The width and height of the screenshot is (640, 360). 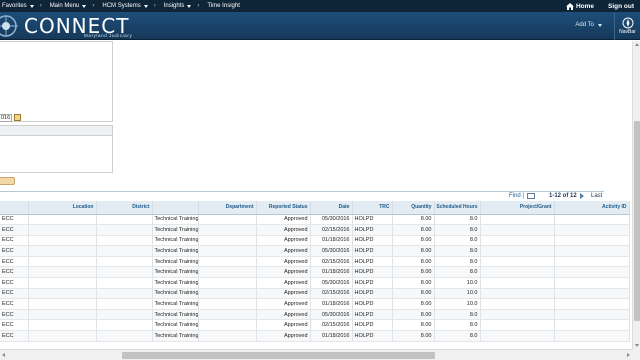 What do you see at coordinates (457, 208) in the screenshot?
I see `column-header: Scheduled Hours` at bounding box center [457, 208].